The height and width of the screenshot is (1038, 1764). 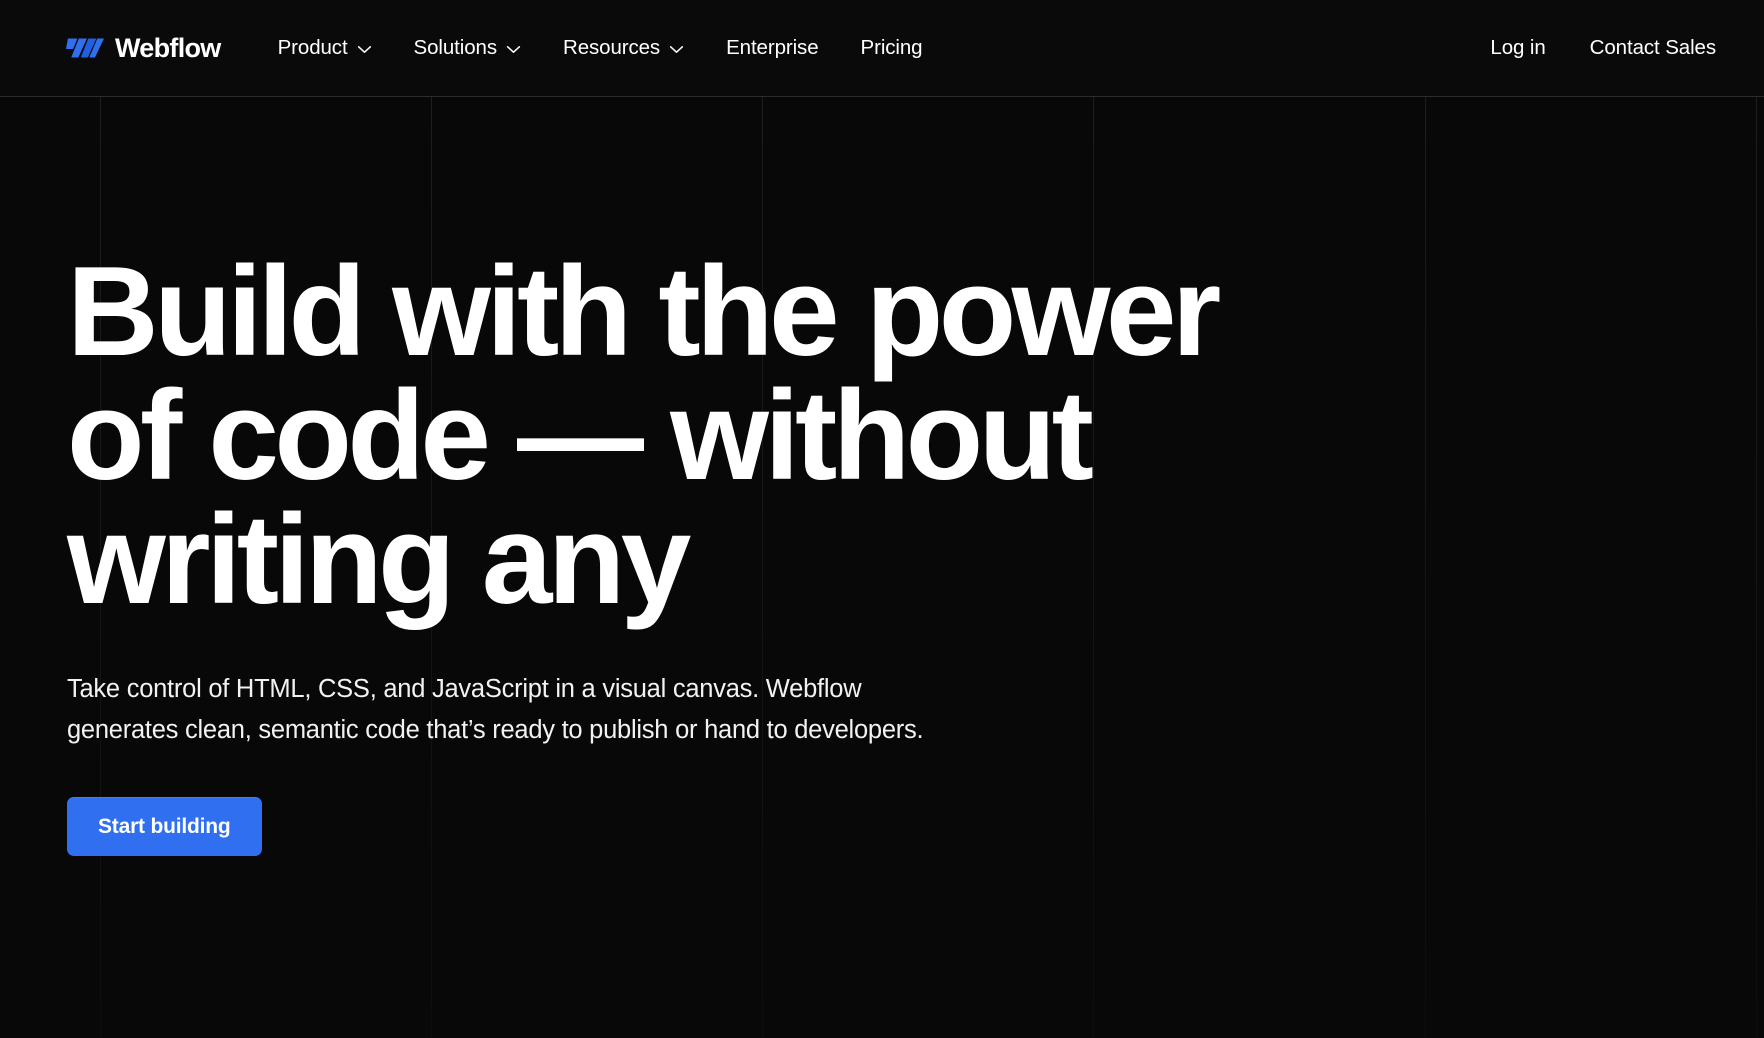 I want to click on webflow-logo-link: Webflow, so click(x=143, y=48).